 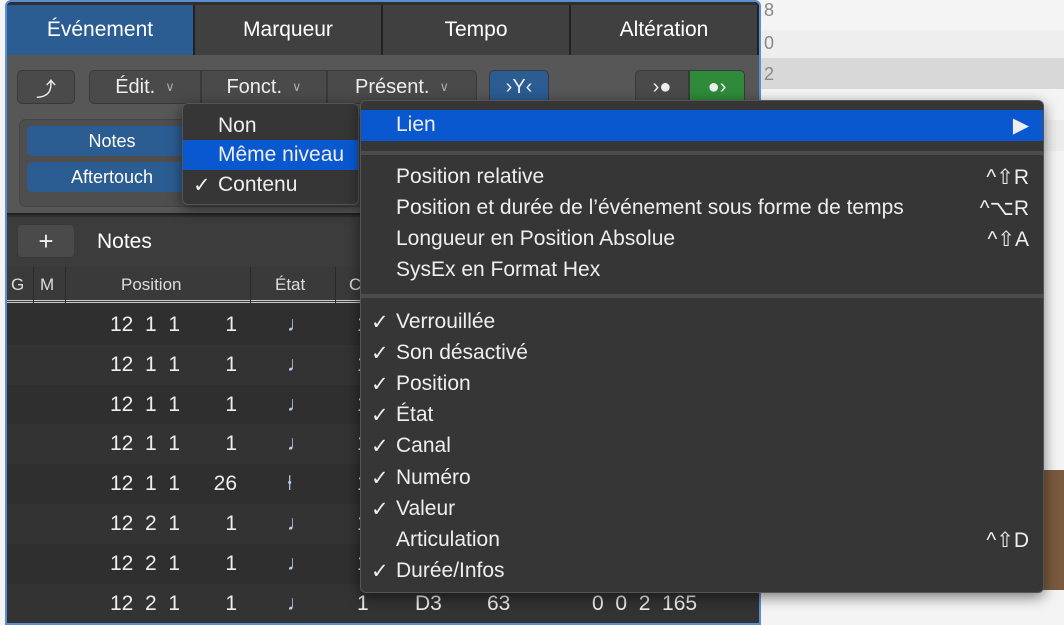 I want to click on channel-cell: 1, so click(x=363, y=603).